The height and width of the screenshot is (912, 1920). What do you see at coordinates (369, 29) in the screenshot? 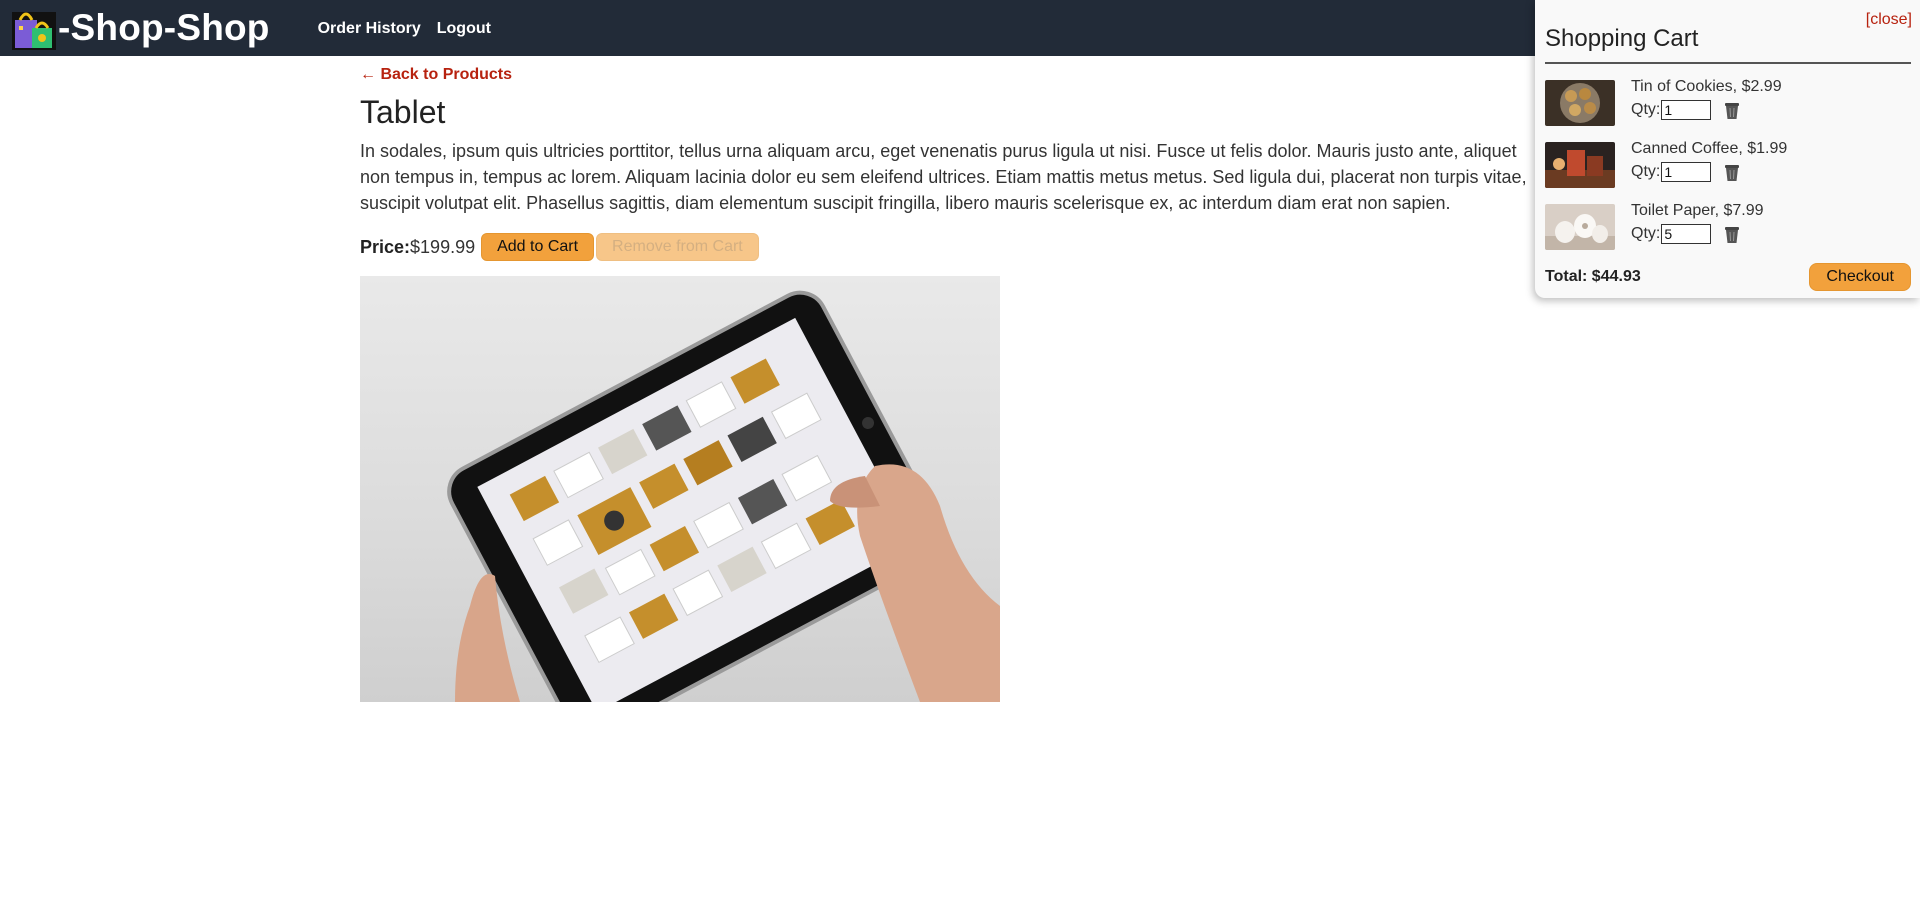
I see `nav-order-history: Order History` at bounding box center [369, 29].